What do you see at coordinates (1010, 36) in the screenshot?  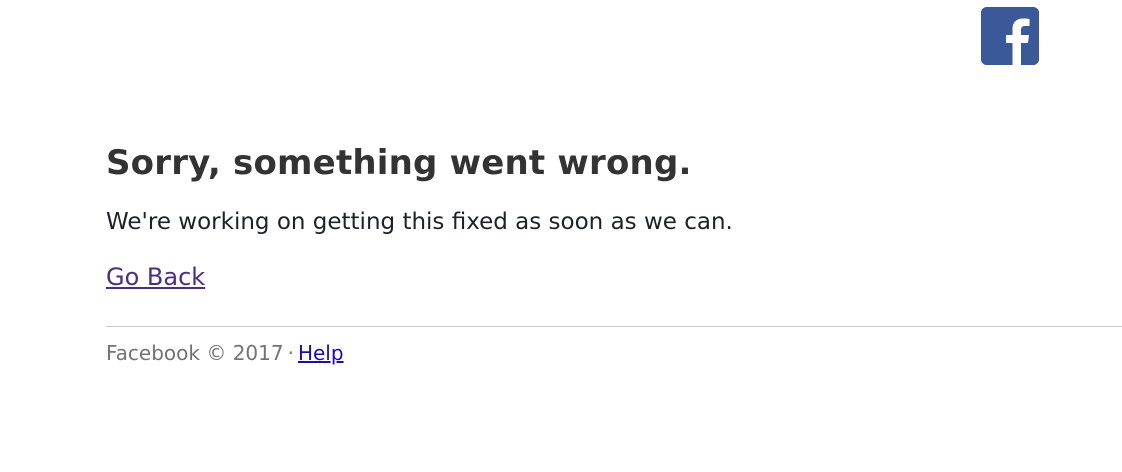 I see `facebook-logo-icon` at bounding box center [1010, 36].